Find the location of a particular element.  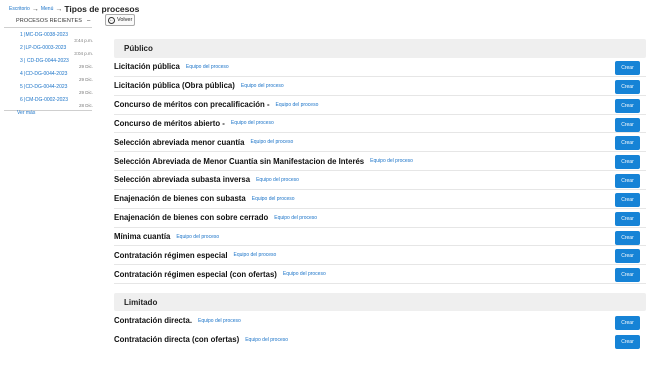

back-button-label: Volver is located at coordinates (125, 20).